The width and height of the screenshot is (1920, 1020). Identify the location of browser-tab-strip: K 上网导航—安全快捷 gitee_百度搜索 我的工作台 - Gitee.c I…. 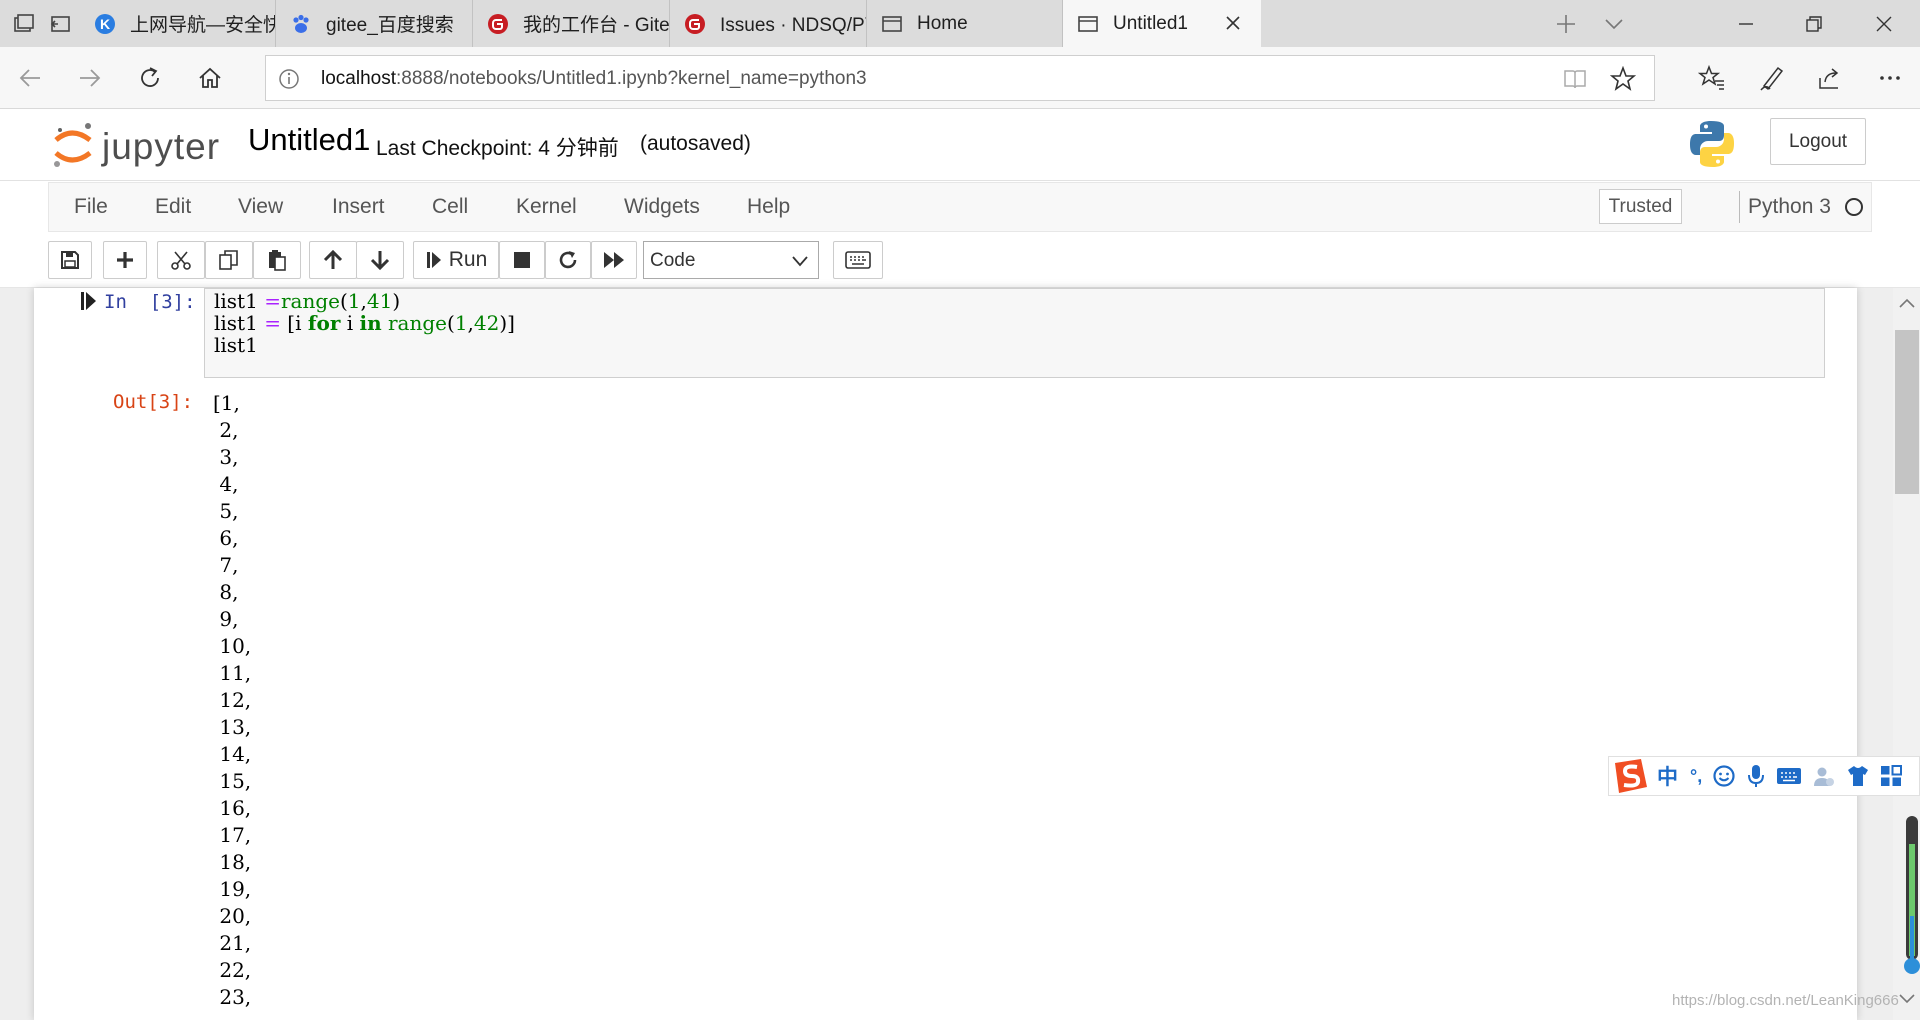
(960, 23).